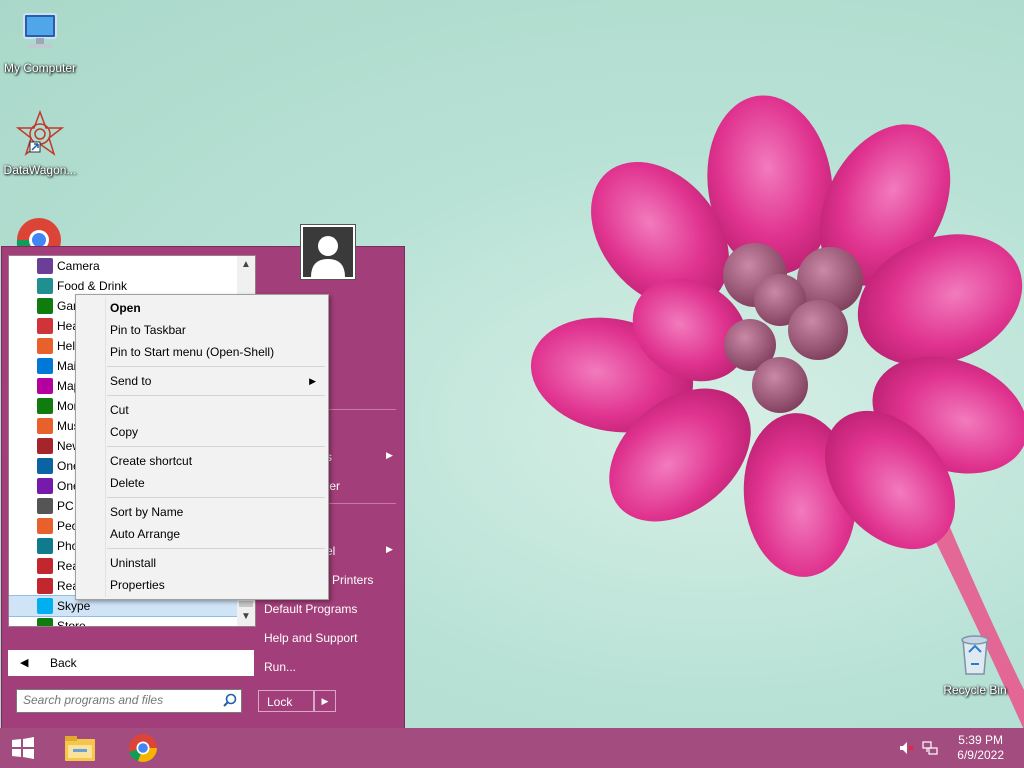 This screenshot has width=1024, height=768. What do you see at coordinates (40, 68) in the screenshot?
I see `desktop-icon-label: My Computer` at bounding box center [40, 68].